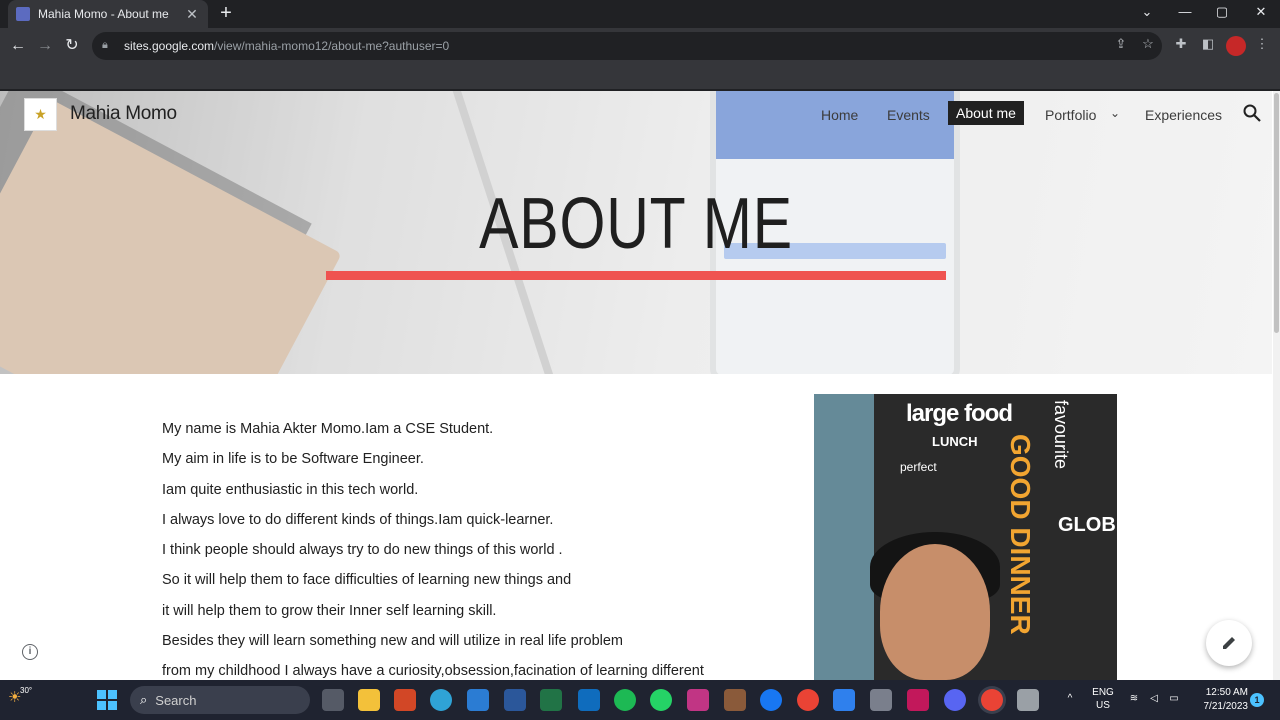 This screenshot has height=720, width=1280. I want to click on photo-face, so click(935, 612).